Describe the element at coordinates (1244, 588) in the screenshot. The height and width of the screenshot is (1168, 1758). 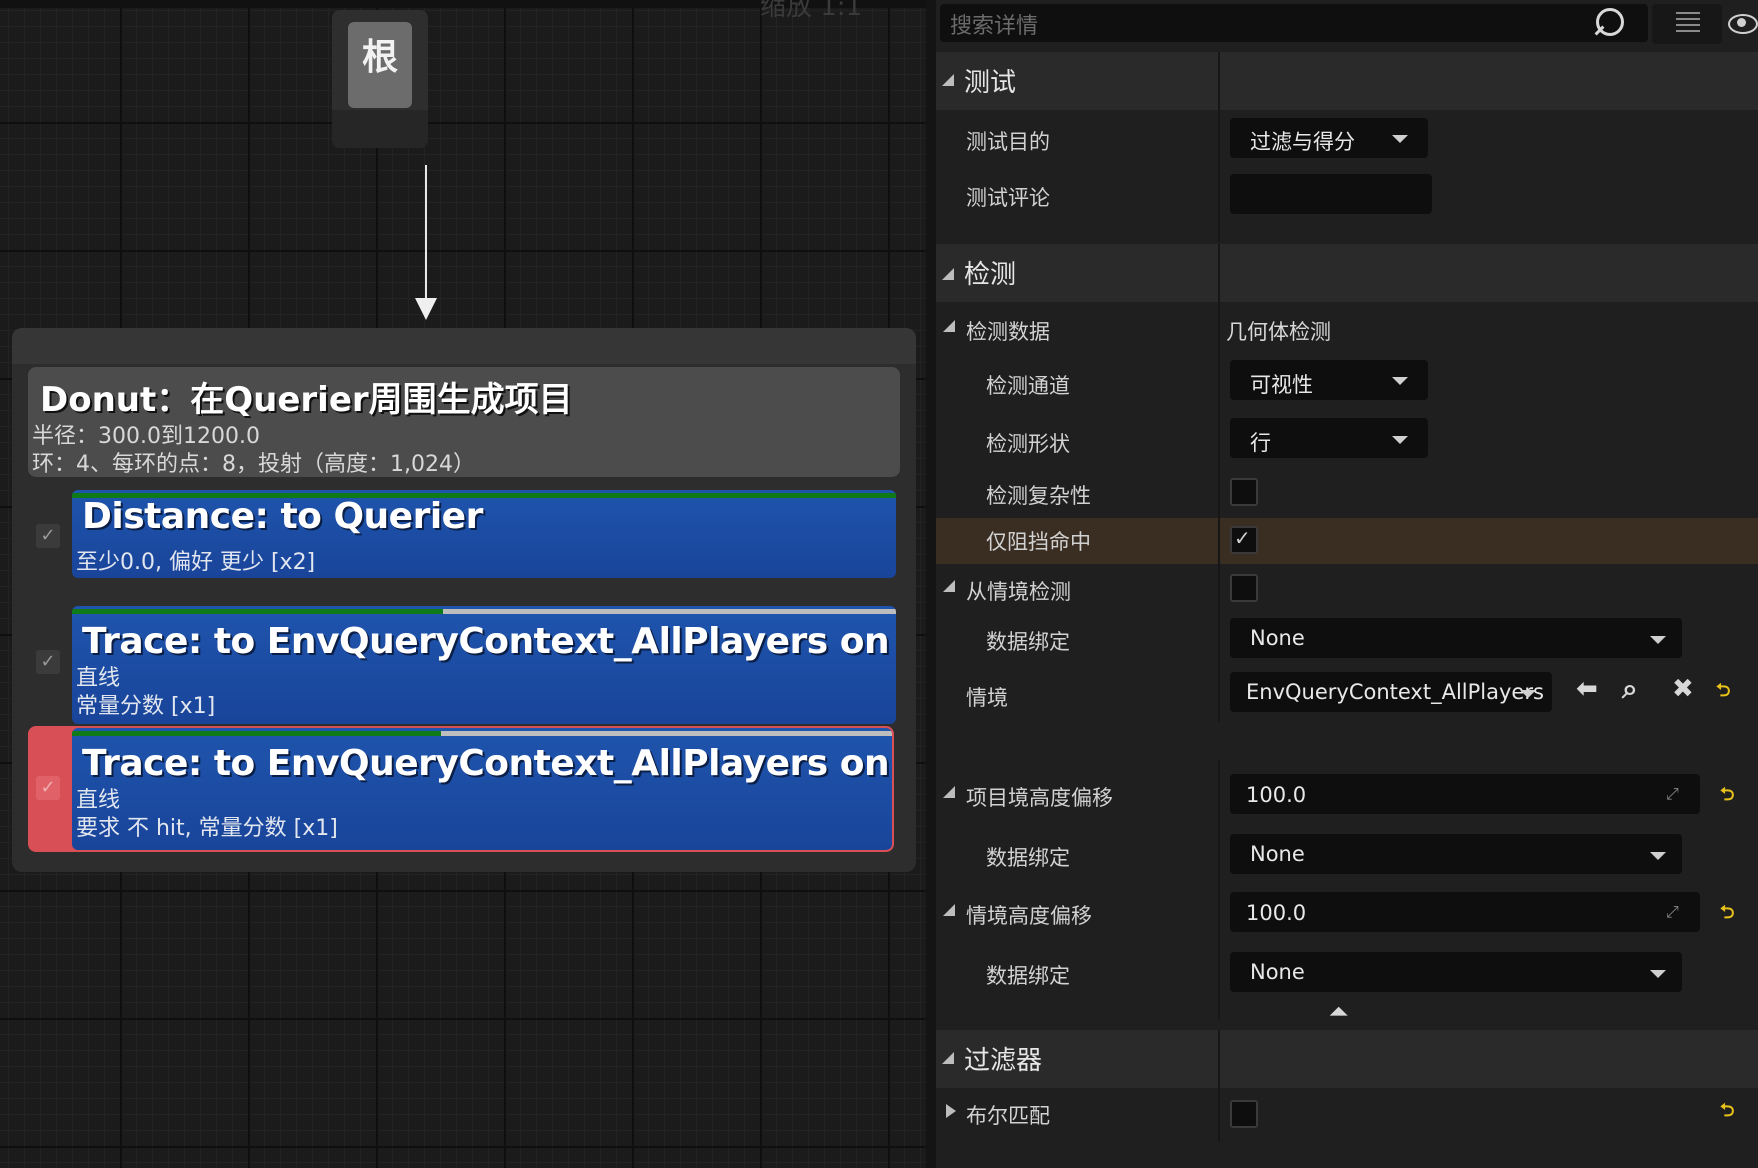
I see `trace-from-context-checkbox` at that location.